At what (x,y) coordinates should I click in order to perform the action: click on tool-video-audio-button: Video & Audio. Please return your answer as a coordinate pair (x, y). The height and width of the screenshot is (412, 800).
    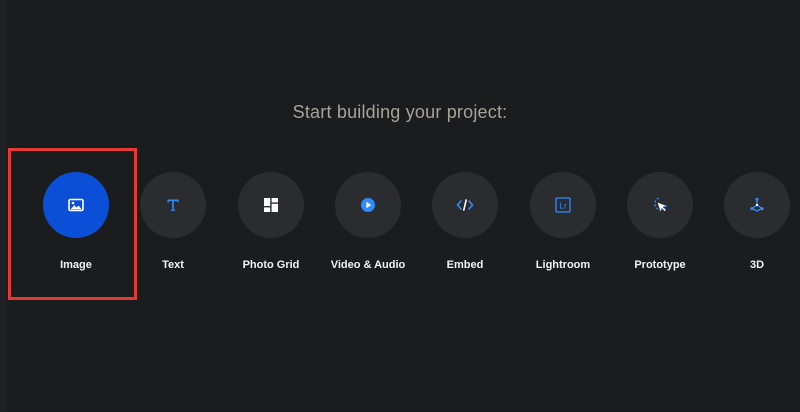
    Looking at the image, I should click on (368, 227).